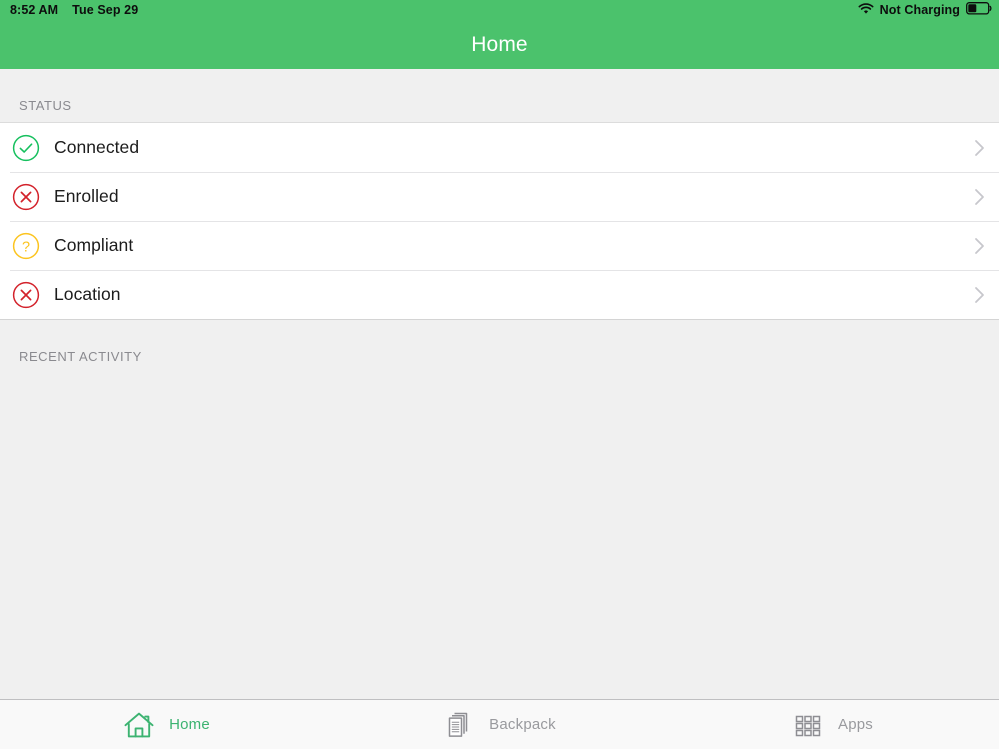 This screenshot has height=749, width=999. Describe the element at coordinates (45, 105) in the screenshot. I see `status-section-header-label: STATUS` at that location.